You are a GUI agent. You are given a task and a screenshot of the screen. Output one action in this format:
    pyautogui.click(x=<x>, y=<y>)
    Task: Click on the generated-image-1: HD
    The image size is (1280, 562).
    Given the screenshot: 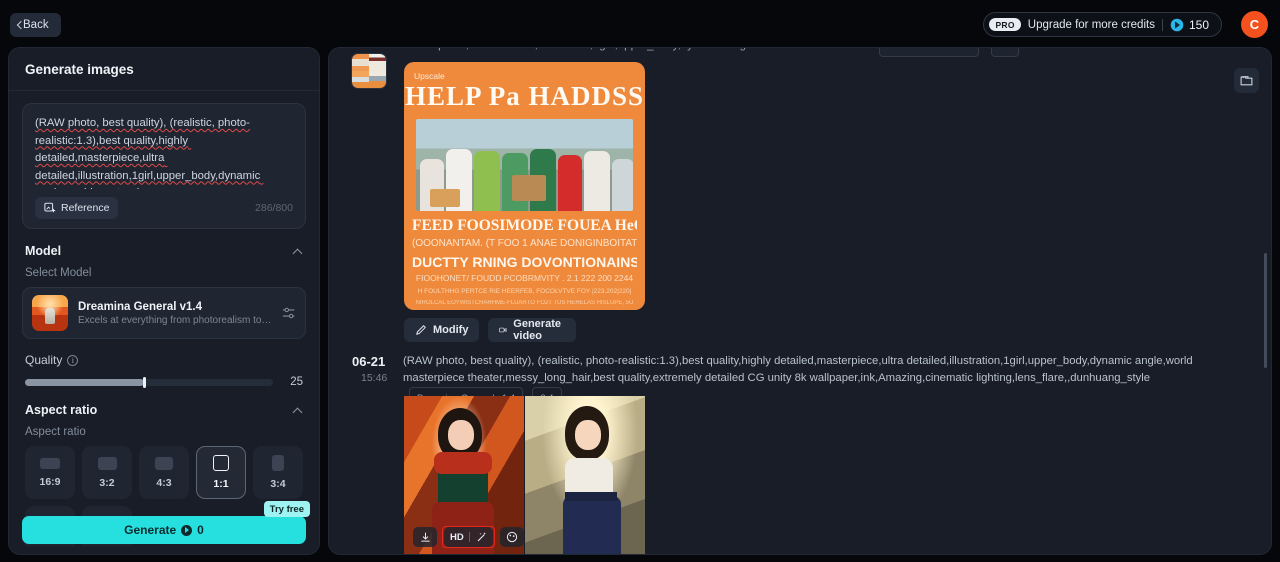 What is the action you would take?
    pyautogui.click(x=464, y=475)
    